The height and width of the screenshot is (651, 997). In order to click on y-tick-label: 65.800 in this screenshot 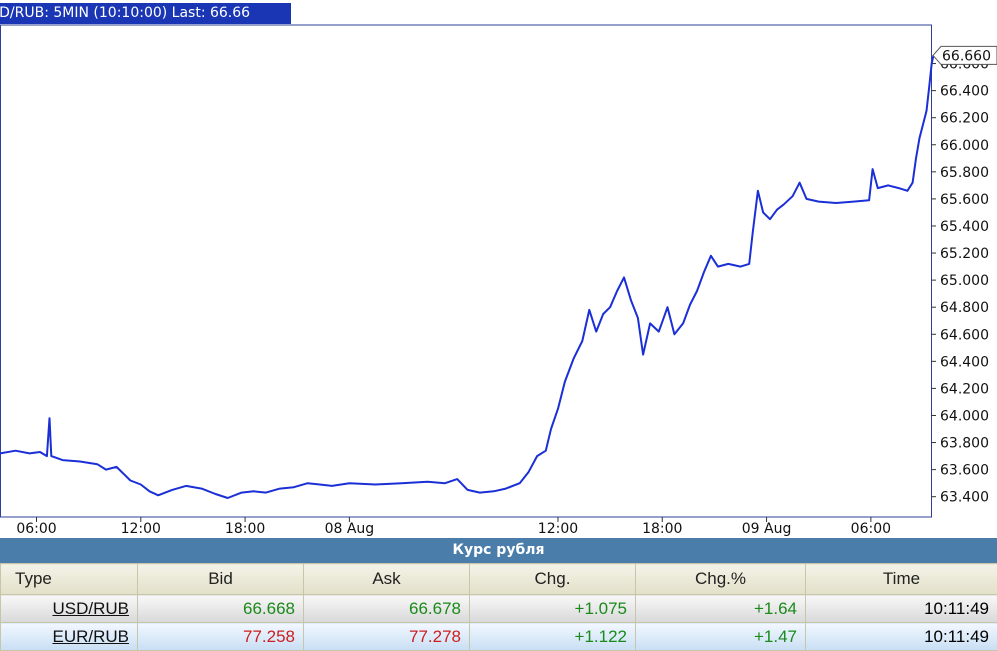, I will do `click(964, 173)`.